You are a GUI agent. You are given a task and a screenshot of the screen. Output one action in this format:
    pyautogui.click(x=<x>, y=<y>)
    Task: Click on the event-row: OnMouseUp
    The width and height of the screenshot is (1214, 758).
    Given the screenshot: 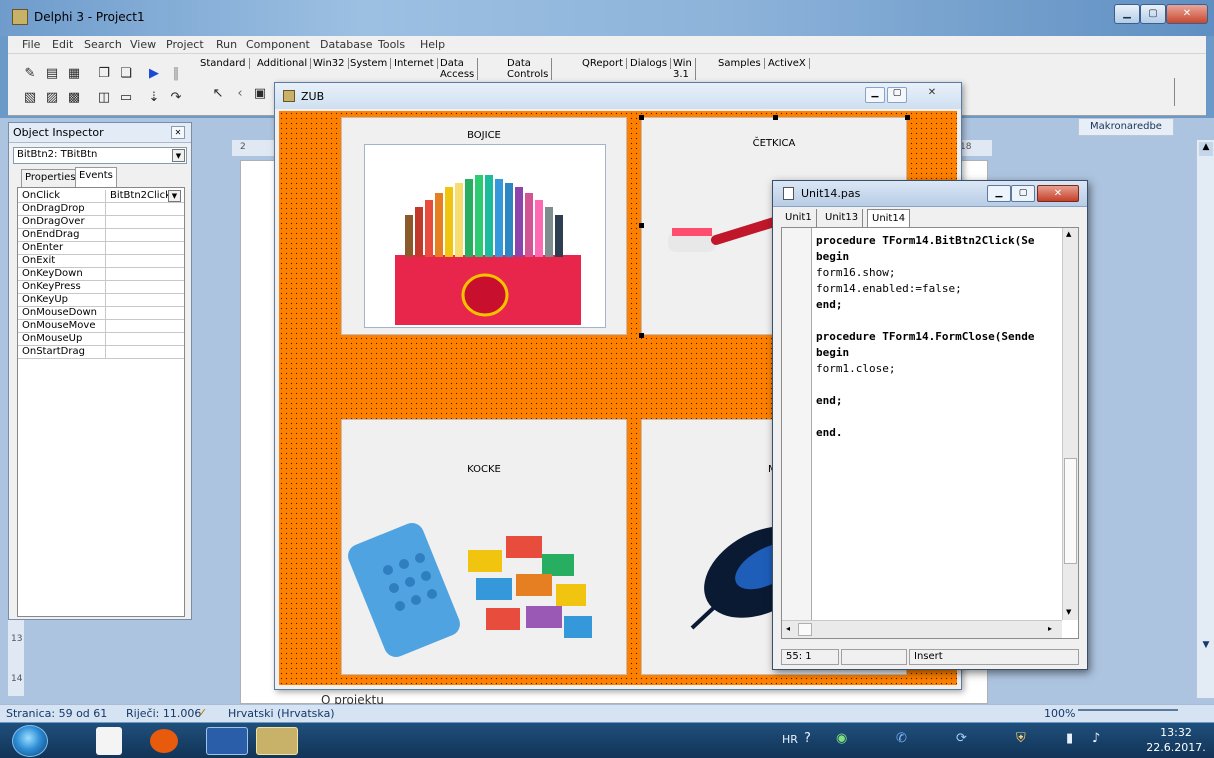 What is the action you would take?
    pyautogui.click(x=101, y=339)
    